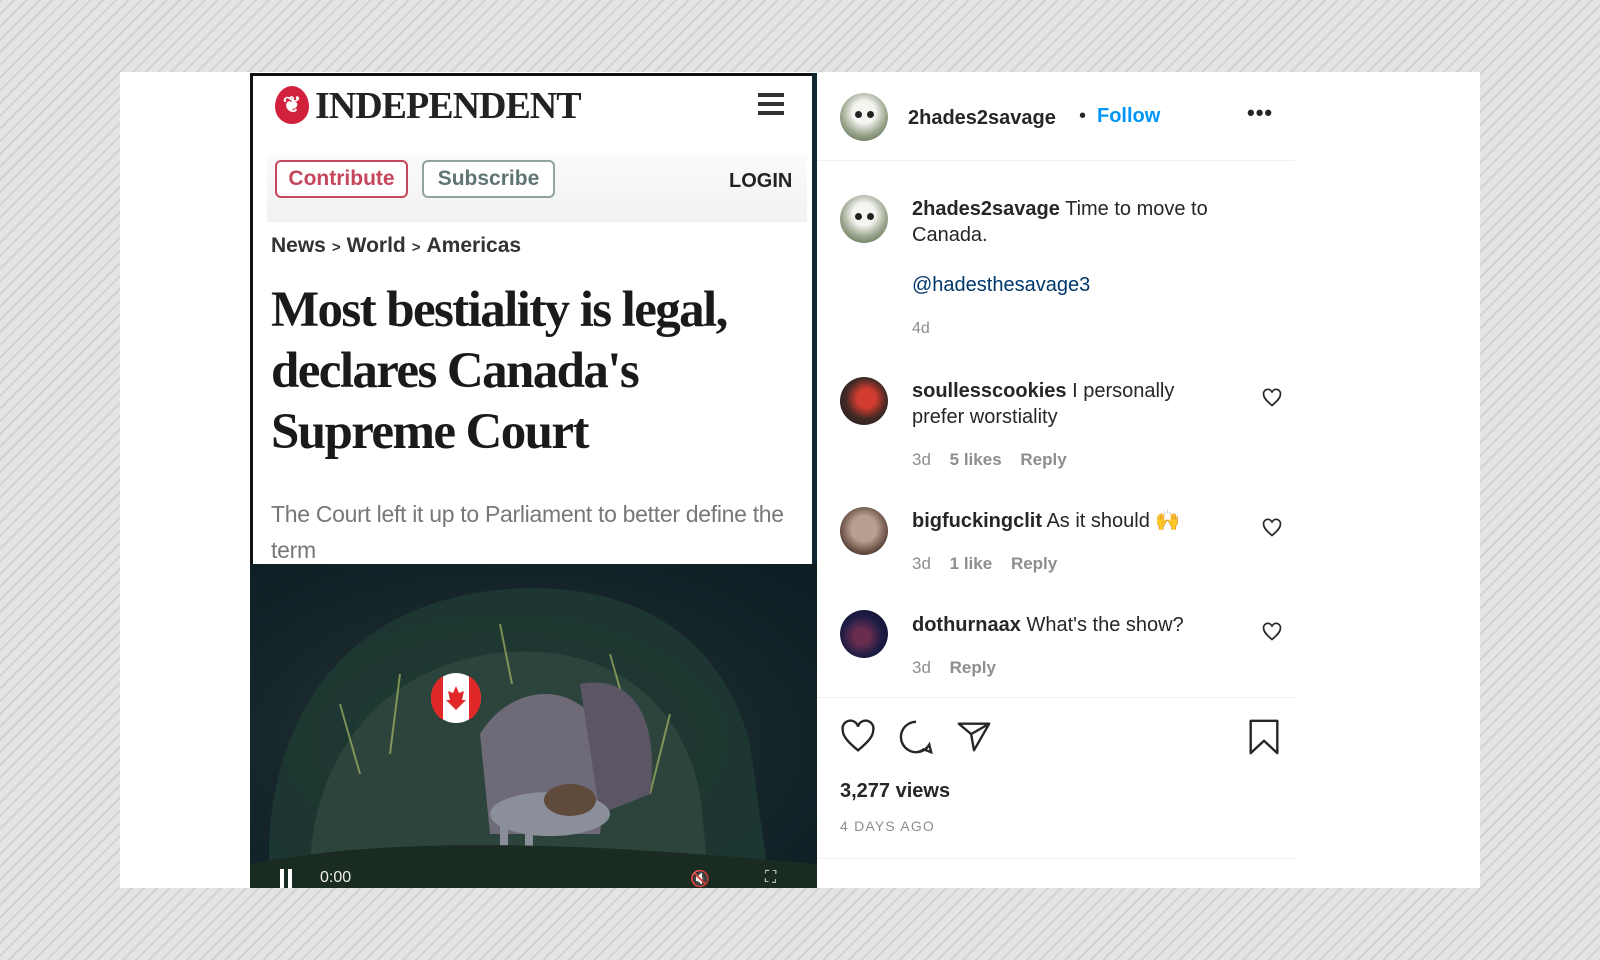 This screenshot has width=1600, height=960. What do you see at coordinates (1168, 521) in the screenshot?
I see `raised-hands-emoji: 🙌` at bounding box center [1168, 521].